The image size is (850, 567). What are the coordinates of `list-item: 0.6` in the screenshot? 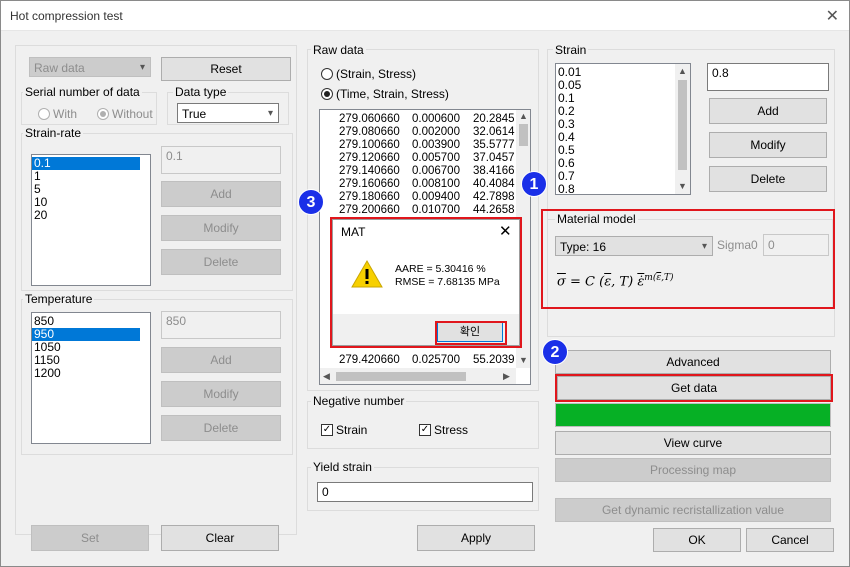 It's located at (623, 163).